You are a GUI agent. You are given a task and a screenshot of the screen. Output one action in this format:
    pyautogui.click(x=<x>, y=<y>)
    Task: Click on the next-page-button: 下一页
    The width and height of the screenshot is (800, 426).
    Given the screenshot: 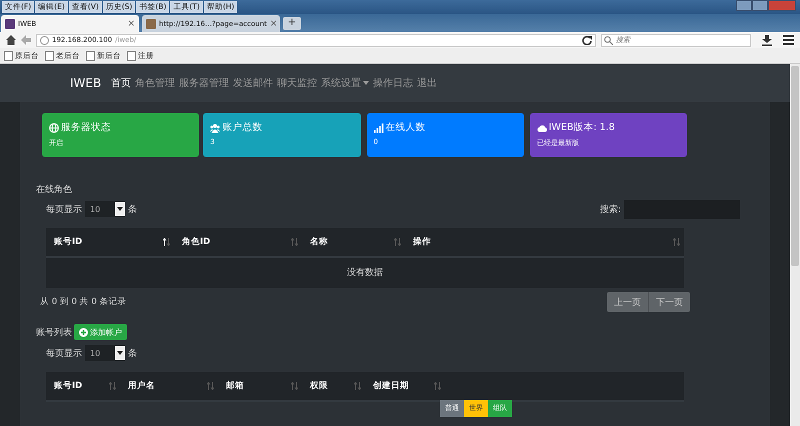 What is the action you would take?
    pyautogui.click(x=669, y=302)
    